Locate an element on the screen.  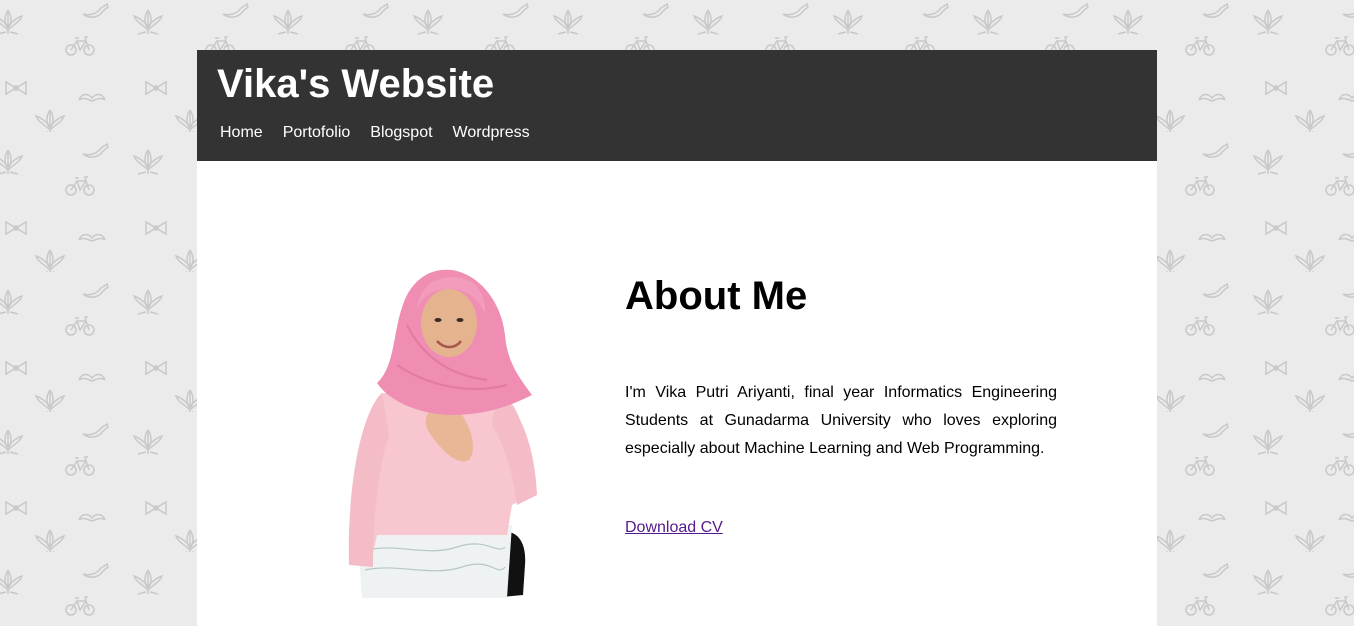
main-nav: Home Portofolio Blogspot Wordpress is located at coordinates (375, 133).